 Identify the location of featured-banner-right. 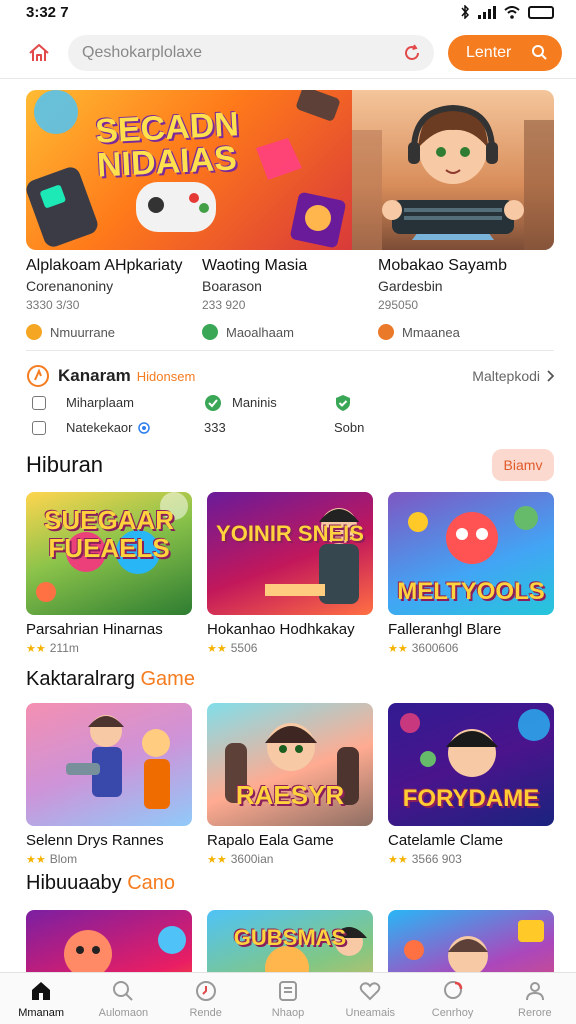
(453, 170).